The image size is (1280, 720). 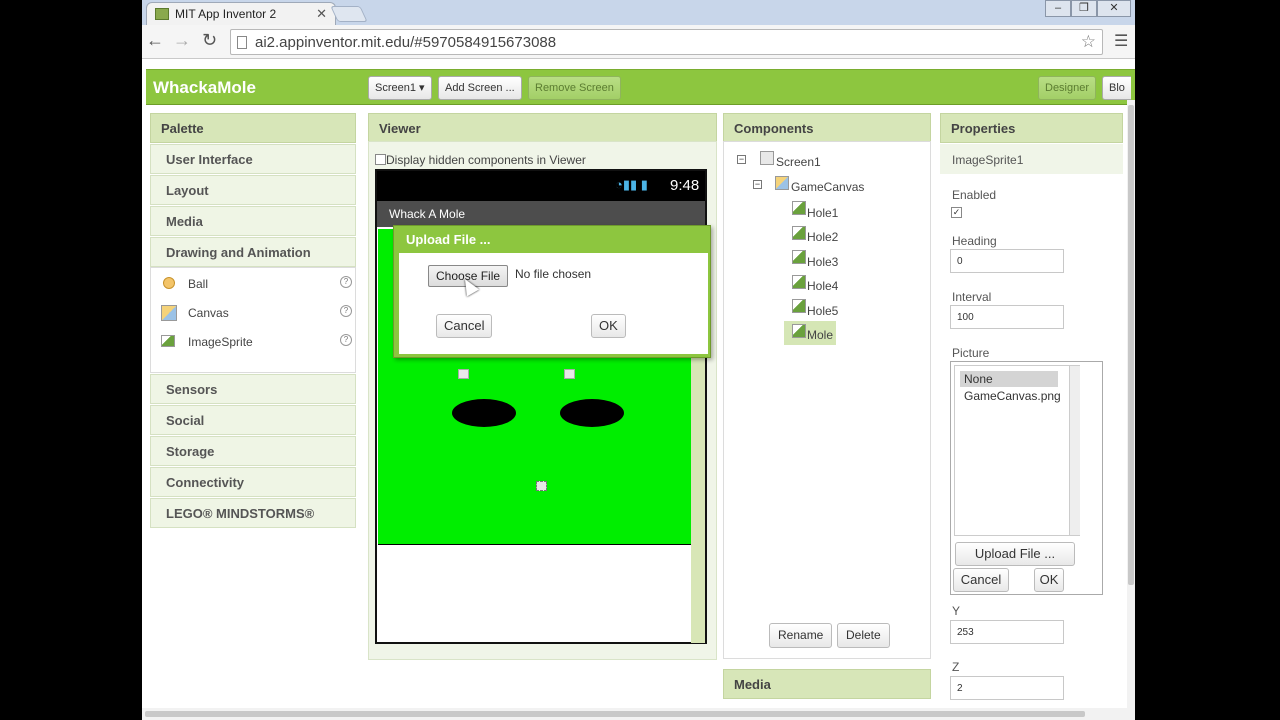 I want to click on media-header: Media, so click(x=827, y=684).